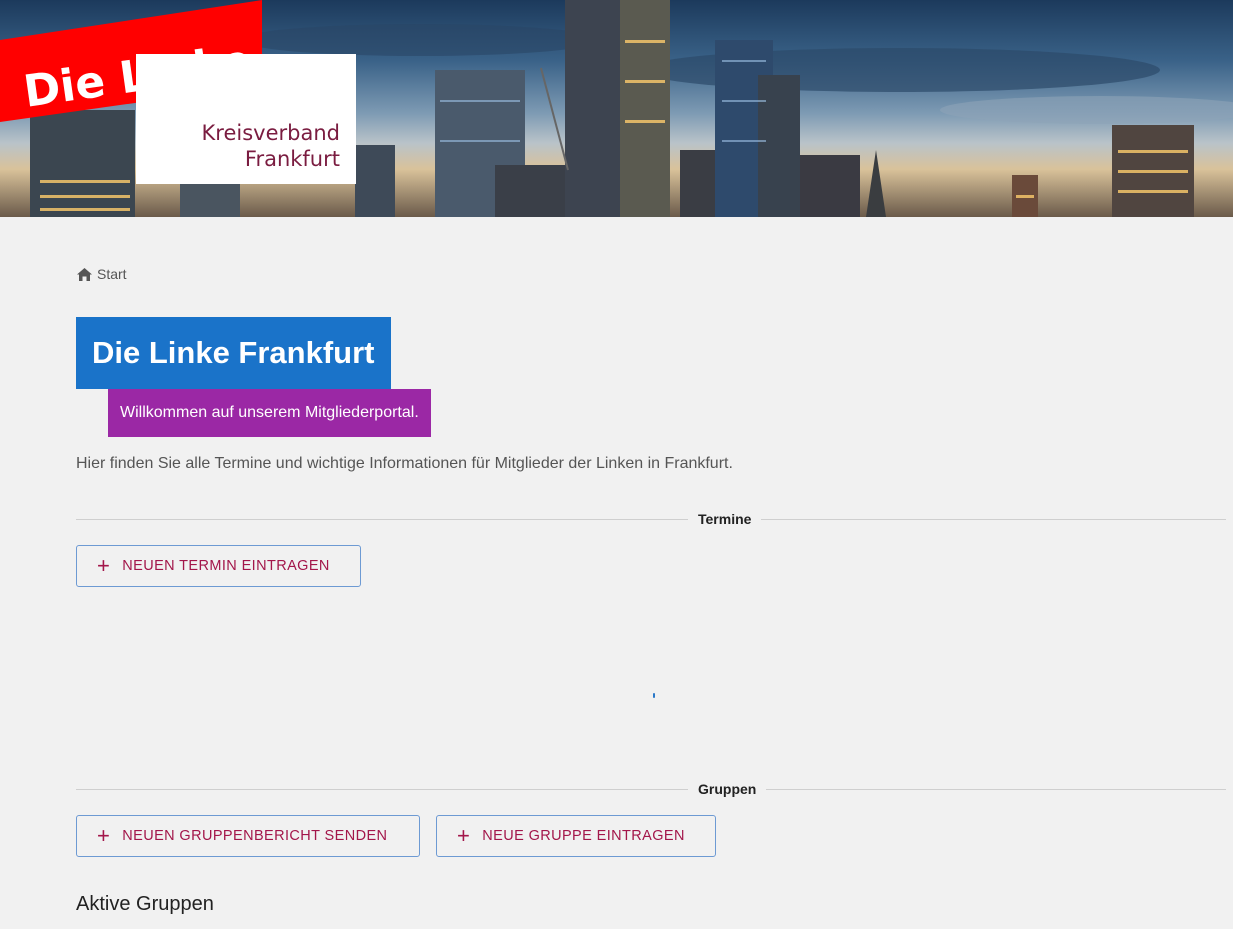  What do you see at coordinates (292, 159) in the screenshot?
I see `logo-sub-line2: Frankfurt` at bounding box center [292, 159].